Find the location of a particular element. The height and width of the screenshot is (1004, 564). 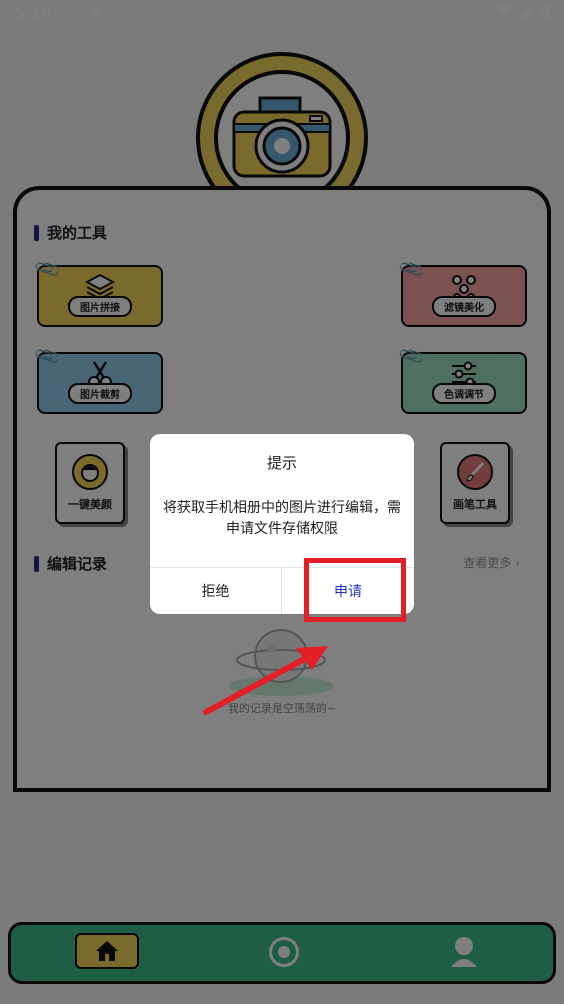

dialog-message: 将获取手机相册中的图片进行编辑，需申请文件存储权限 is located at coordinates (282, 518).